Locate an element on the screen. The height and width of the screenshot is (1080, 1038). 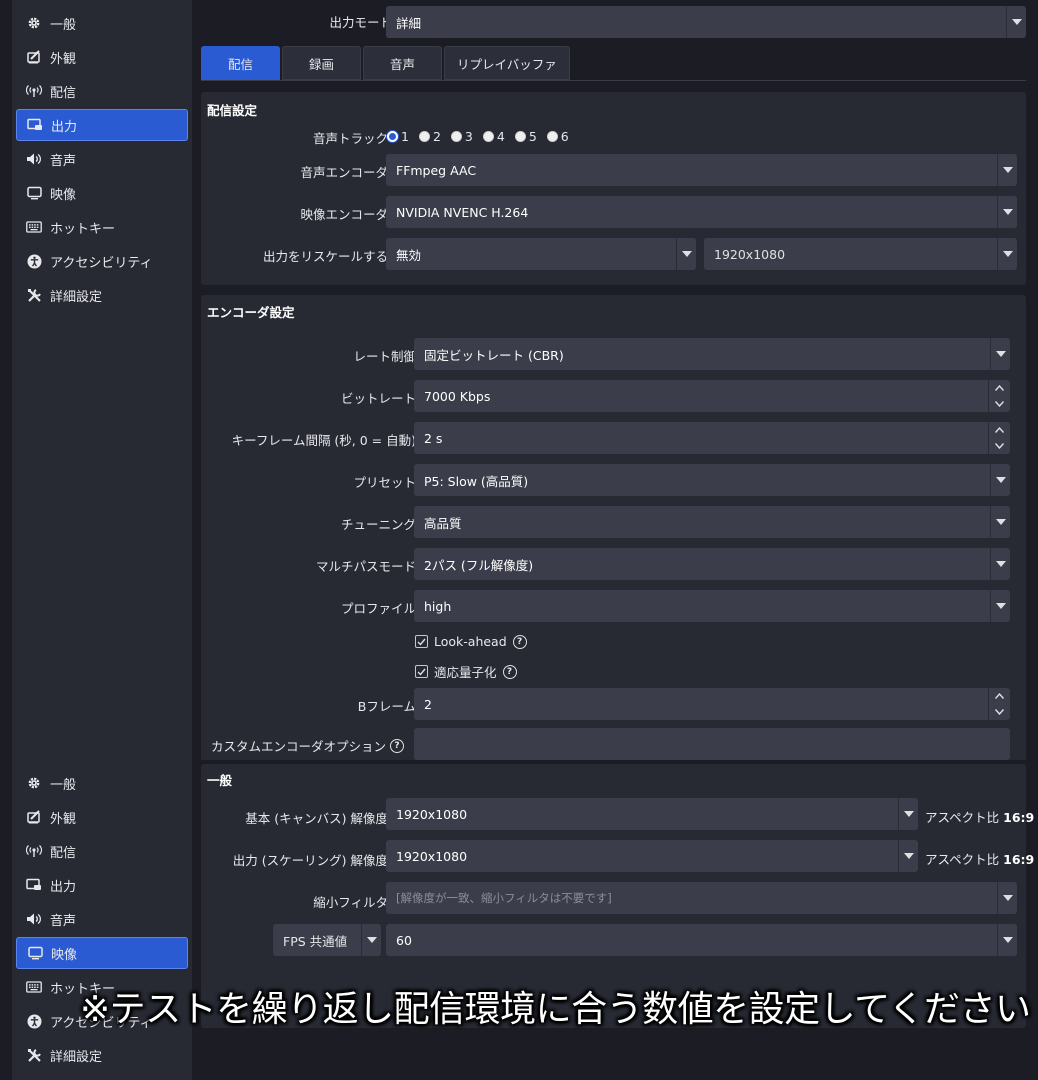
bitrate-spinbox: 7000 Kbps is located at coordinates (712, 396).